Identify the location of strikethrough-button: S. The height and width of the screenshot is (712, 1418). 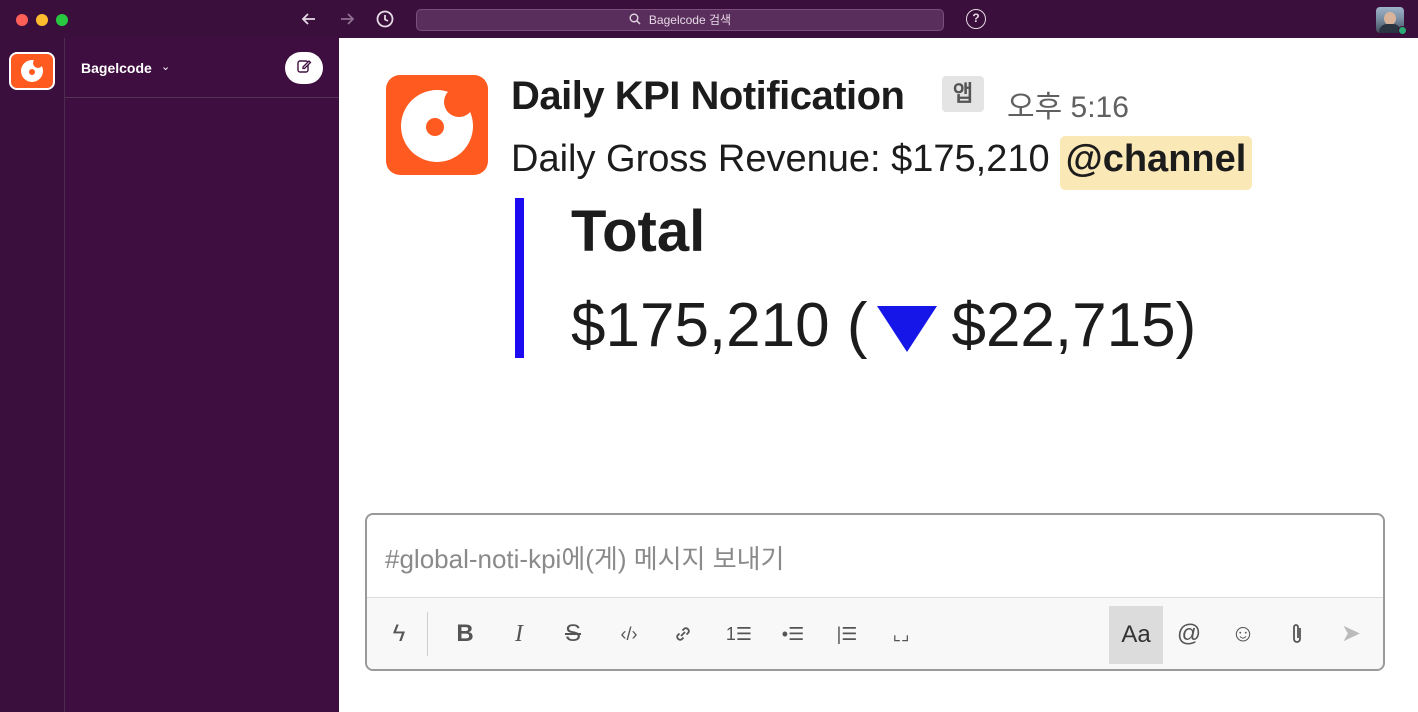
(573, 634).